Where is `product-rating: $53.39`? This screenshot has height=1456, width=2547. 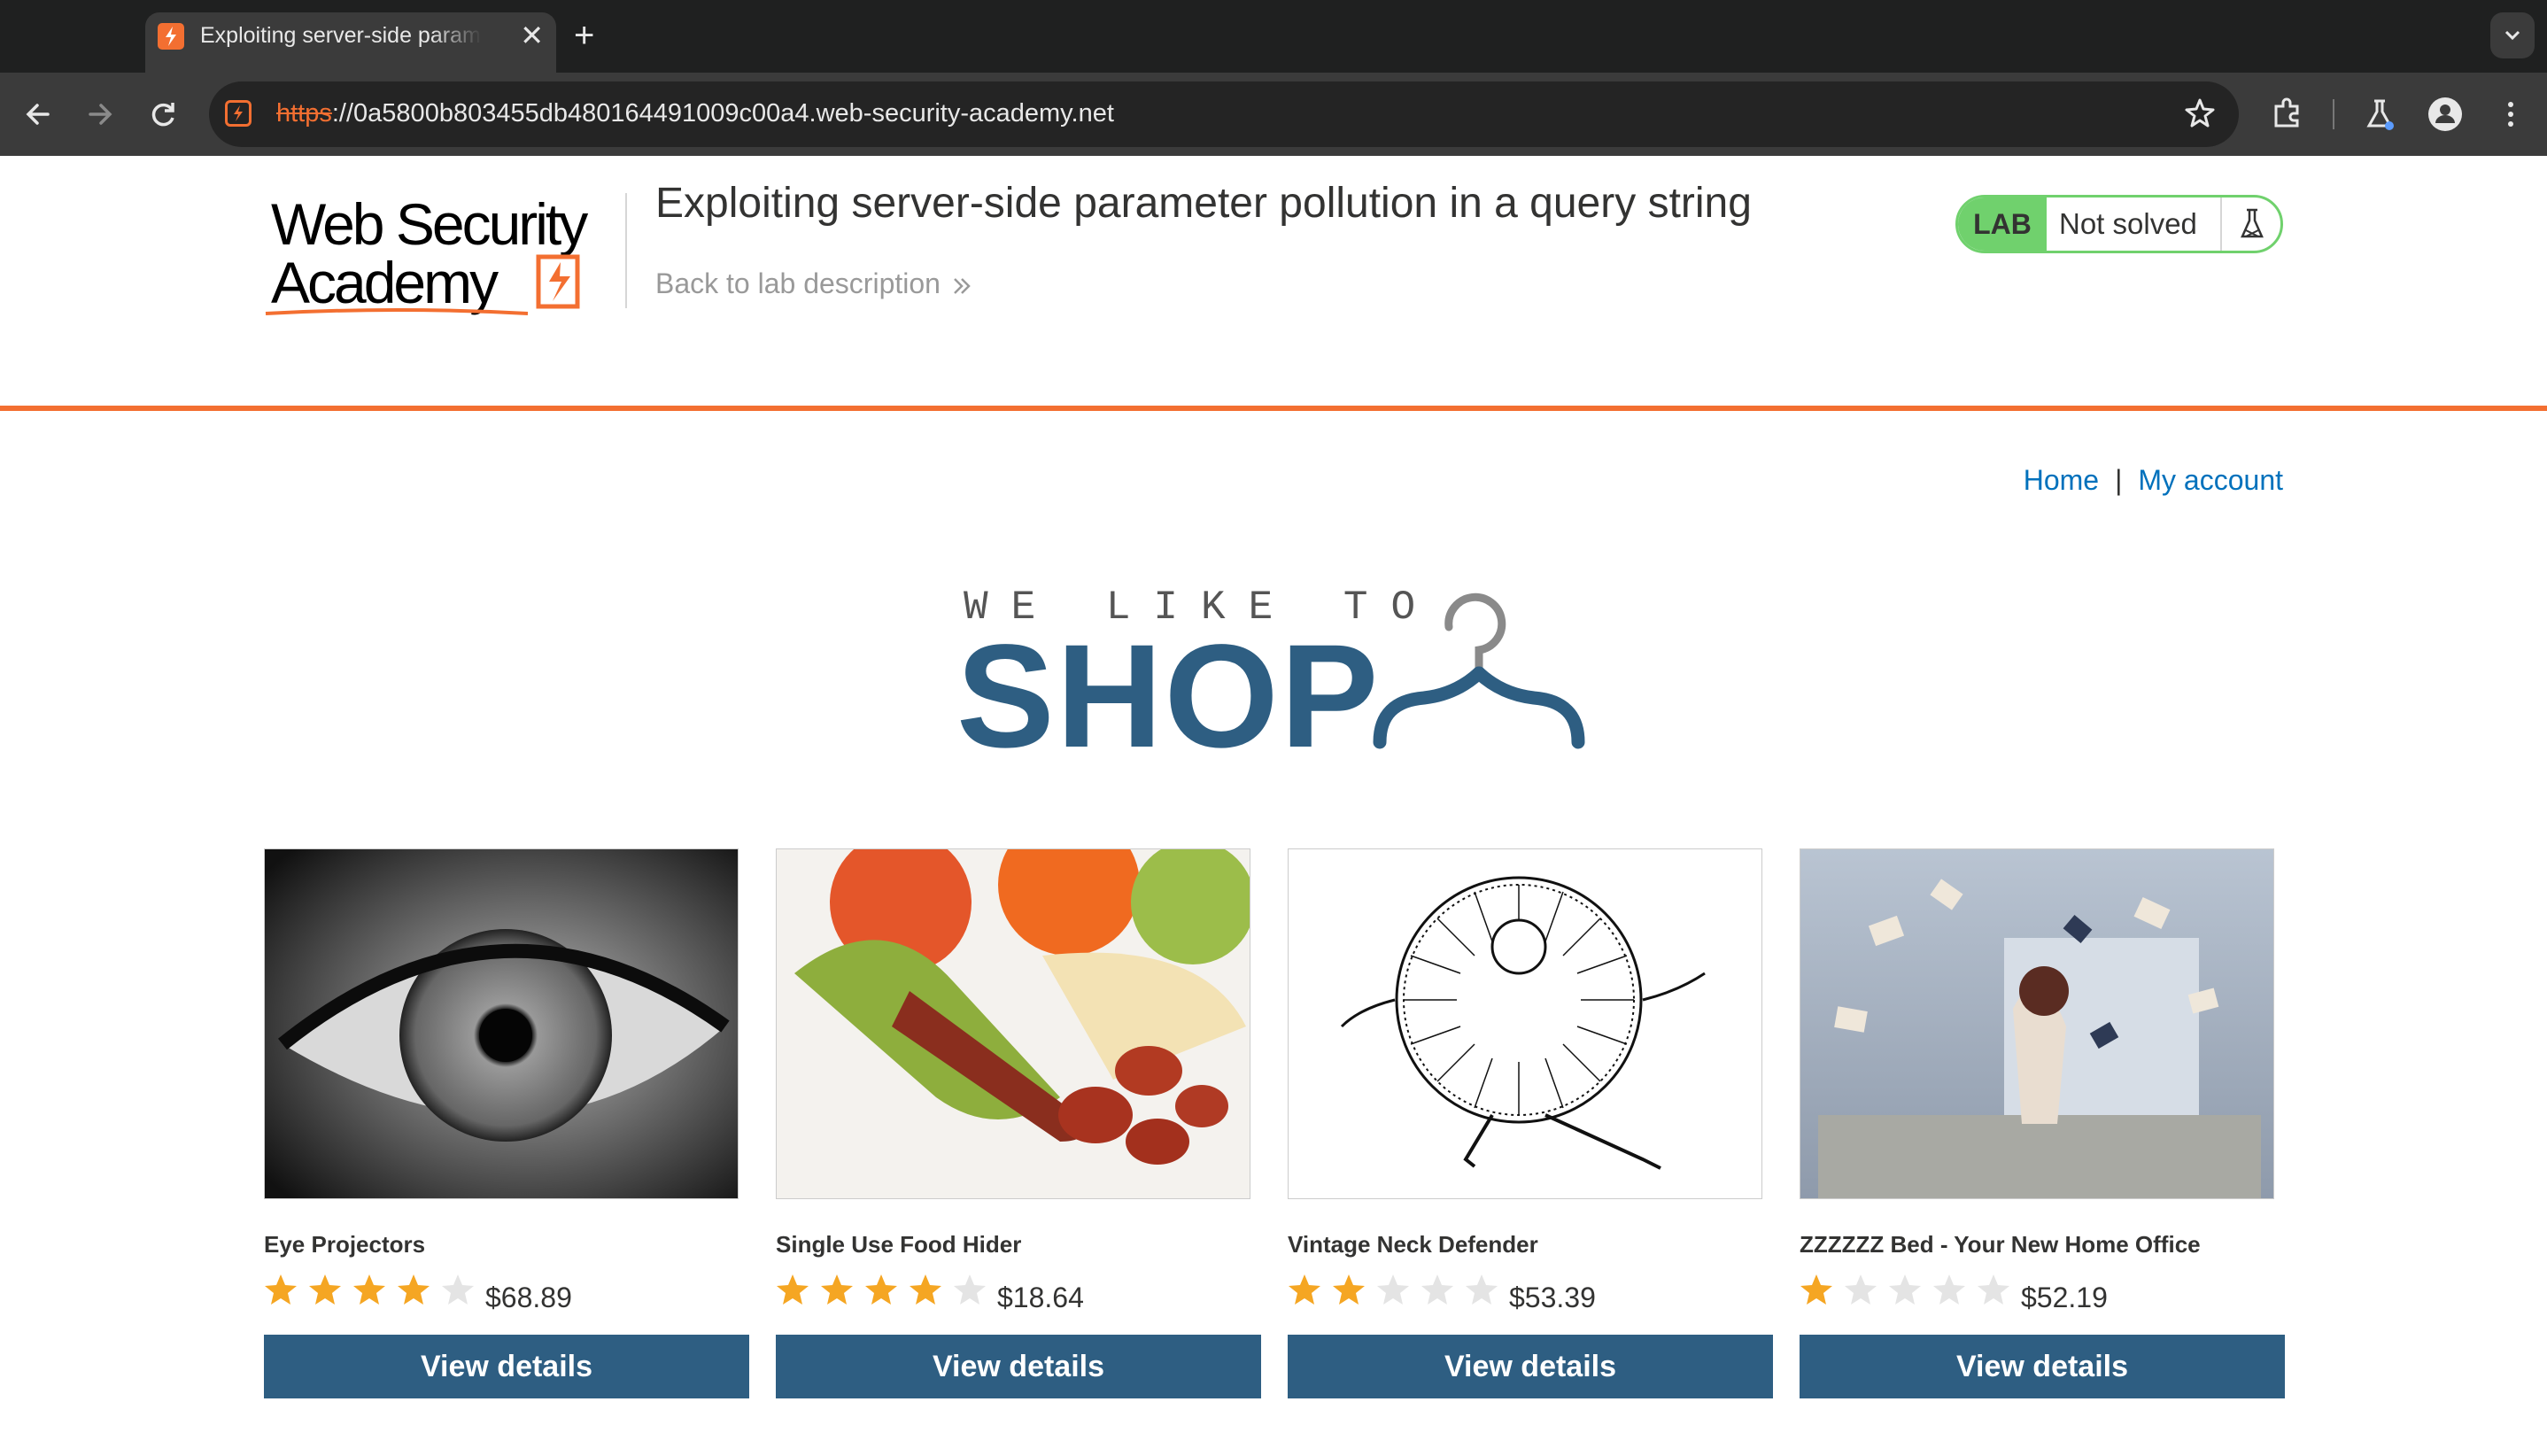
product-rating: $53.39 is located at coordinates (1531, 1293).